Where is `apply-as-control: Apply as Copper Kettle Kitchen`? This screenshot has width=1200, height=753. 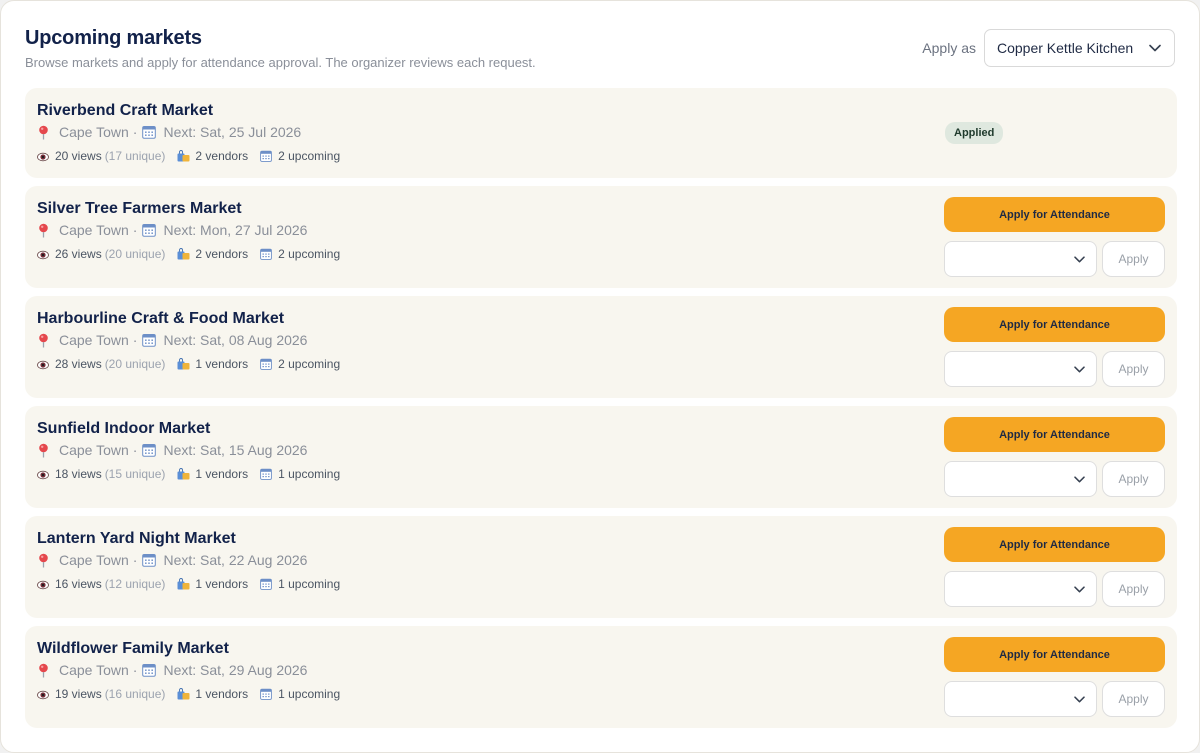
apply-as-control: Apply as Copper Kettle Kitchen is located at coordinates (1048, 48).